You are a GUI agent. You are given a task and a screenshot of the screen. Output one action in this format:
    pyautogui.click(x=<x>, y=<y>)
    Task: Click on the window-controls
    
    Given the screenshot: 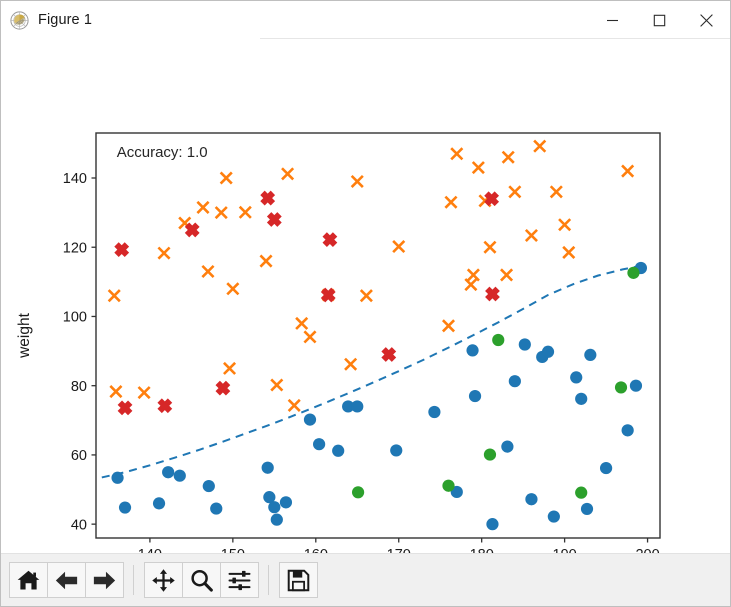 What is the action you would take?
    pyautogui.click(x=659, y=20)
    